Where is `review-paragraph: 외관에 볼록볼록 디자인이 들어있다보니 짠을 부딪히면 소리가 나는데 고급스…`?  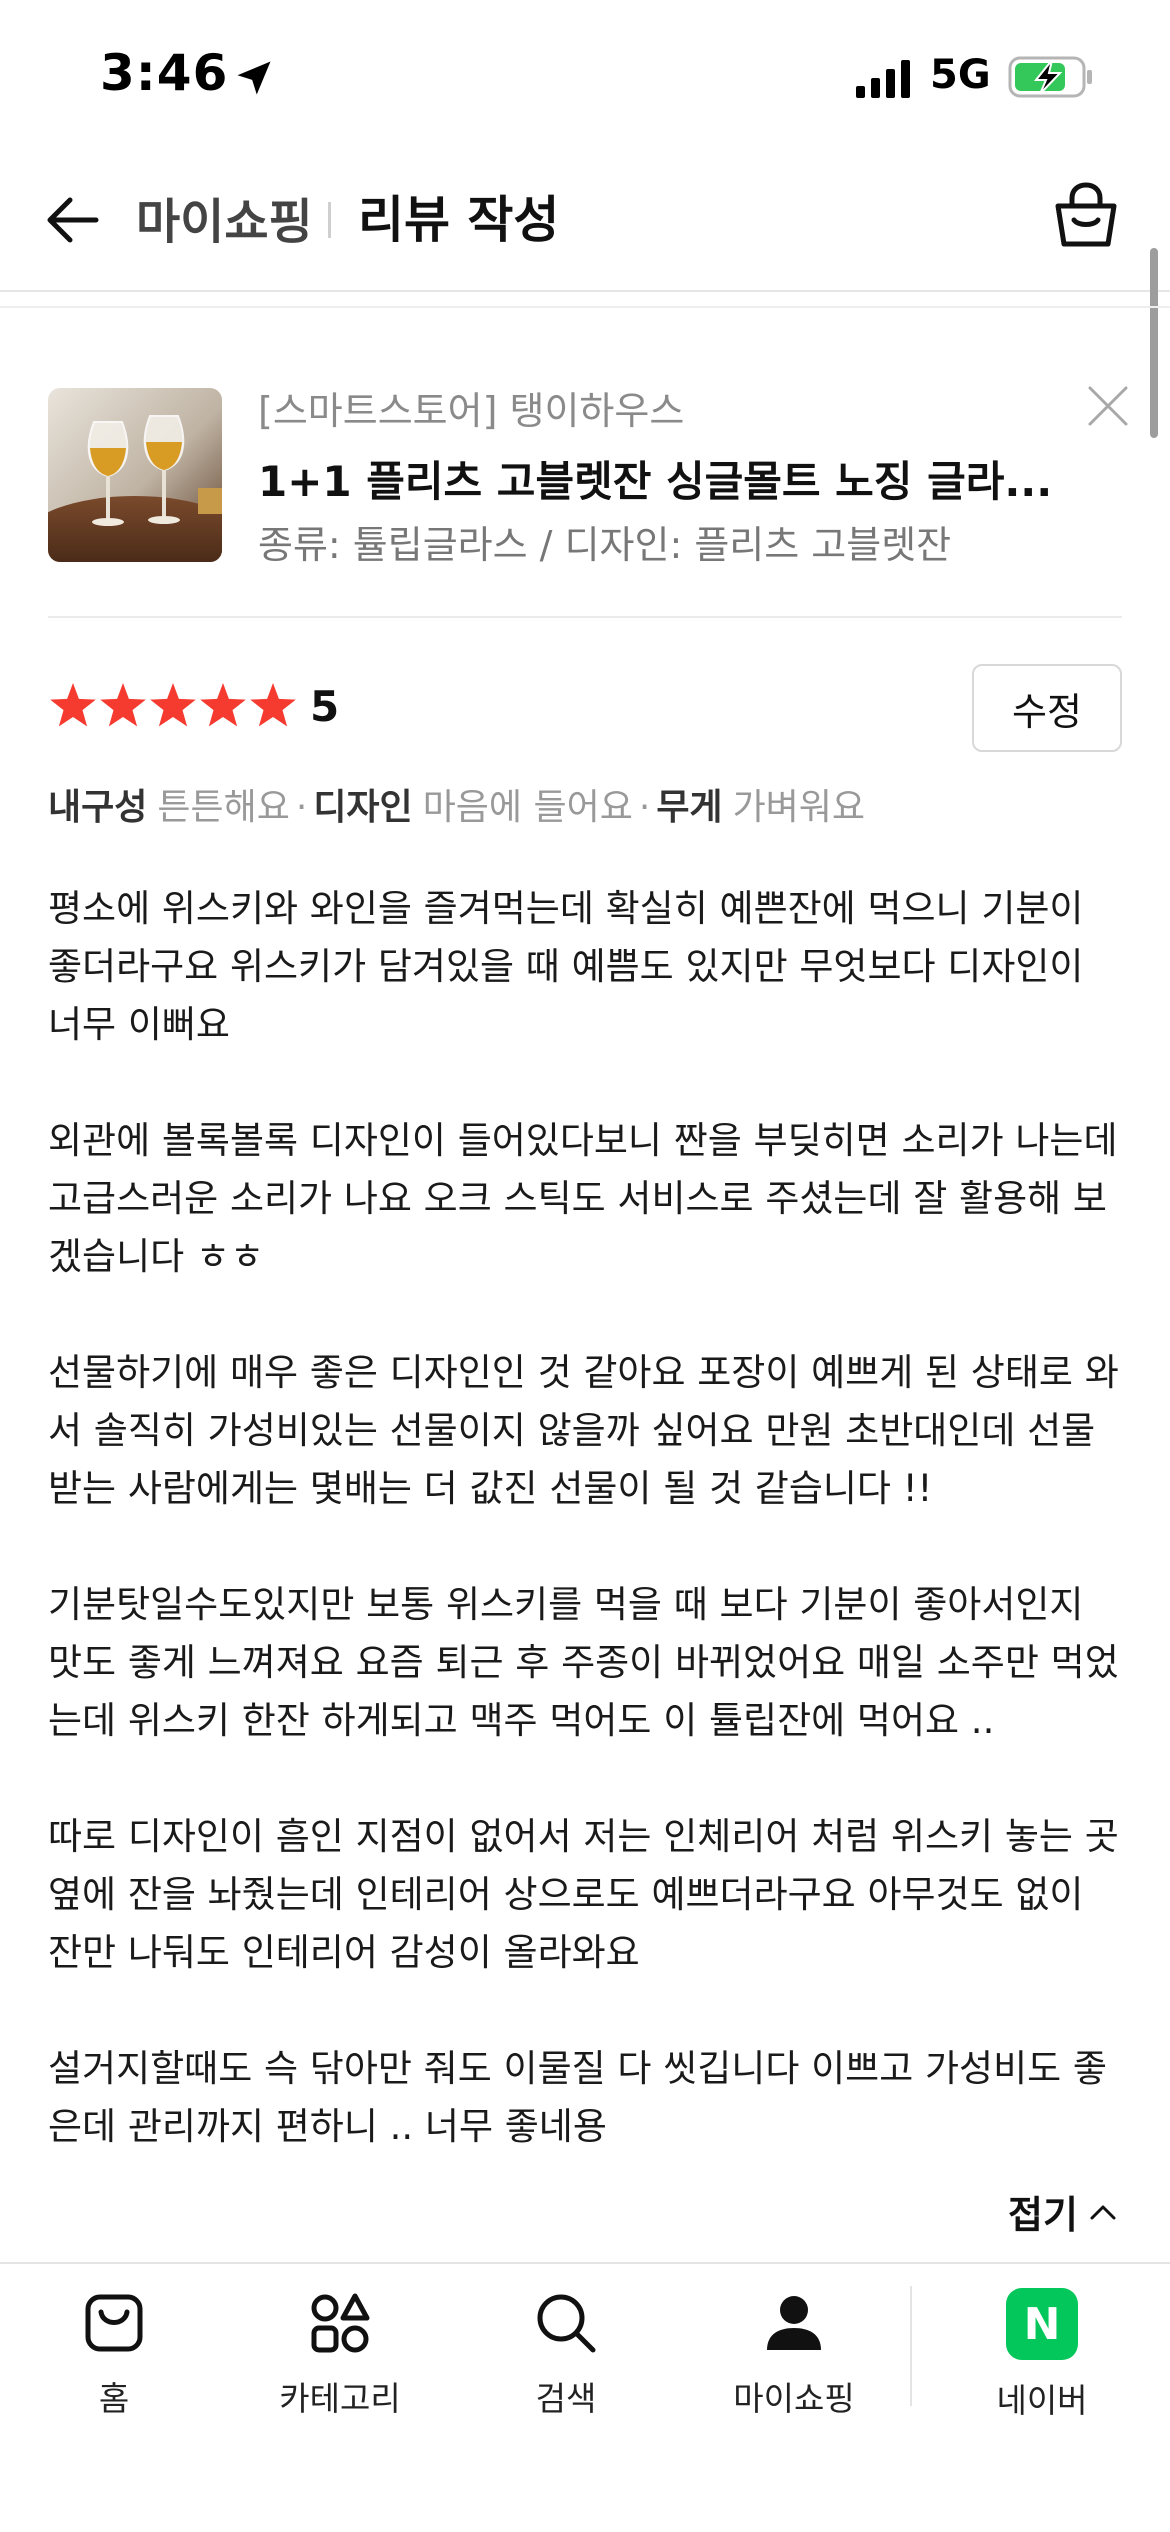
review-paragraph: 외관에 볼록볼록 디자인이 들어있다보니 짠을 부딪히면 소리가 나는데 고급스… is located at coordinates (583, 1198).